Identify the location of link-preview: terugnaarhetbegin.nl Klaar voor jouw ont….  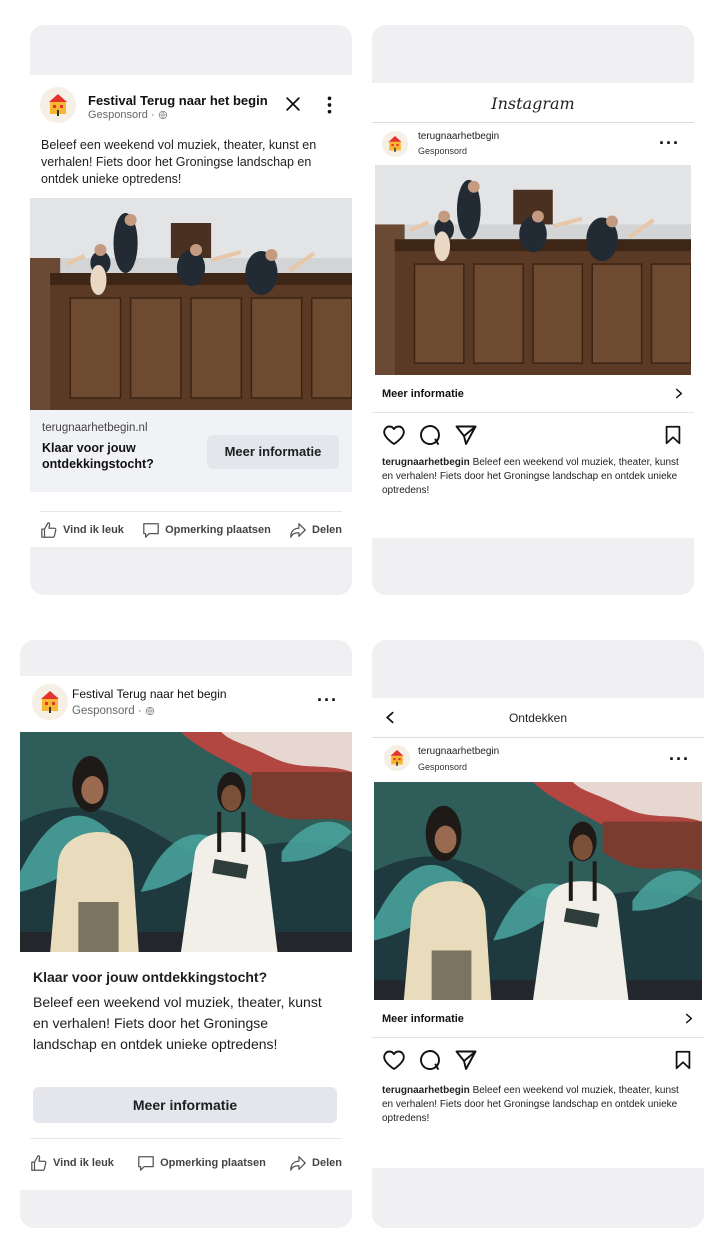
(191, 451).